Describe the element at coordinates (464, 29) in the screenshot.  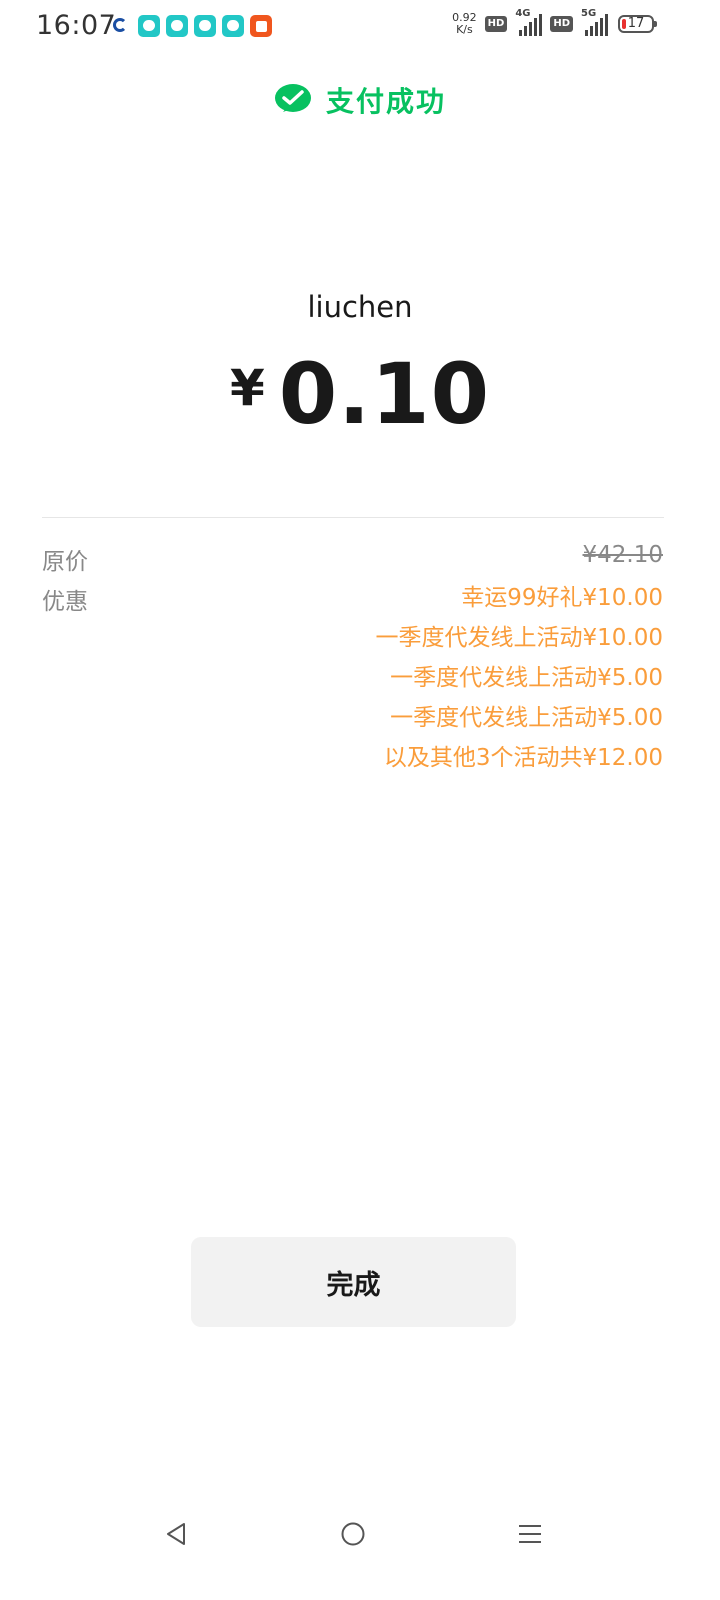
I see `network-speed-unit: K/s` at that location.